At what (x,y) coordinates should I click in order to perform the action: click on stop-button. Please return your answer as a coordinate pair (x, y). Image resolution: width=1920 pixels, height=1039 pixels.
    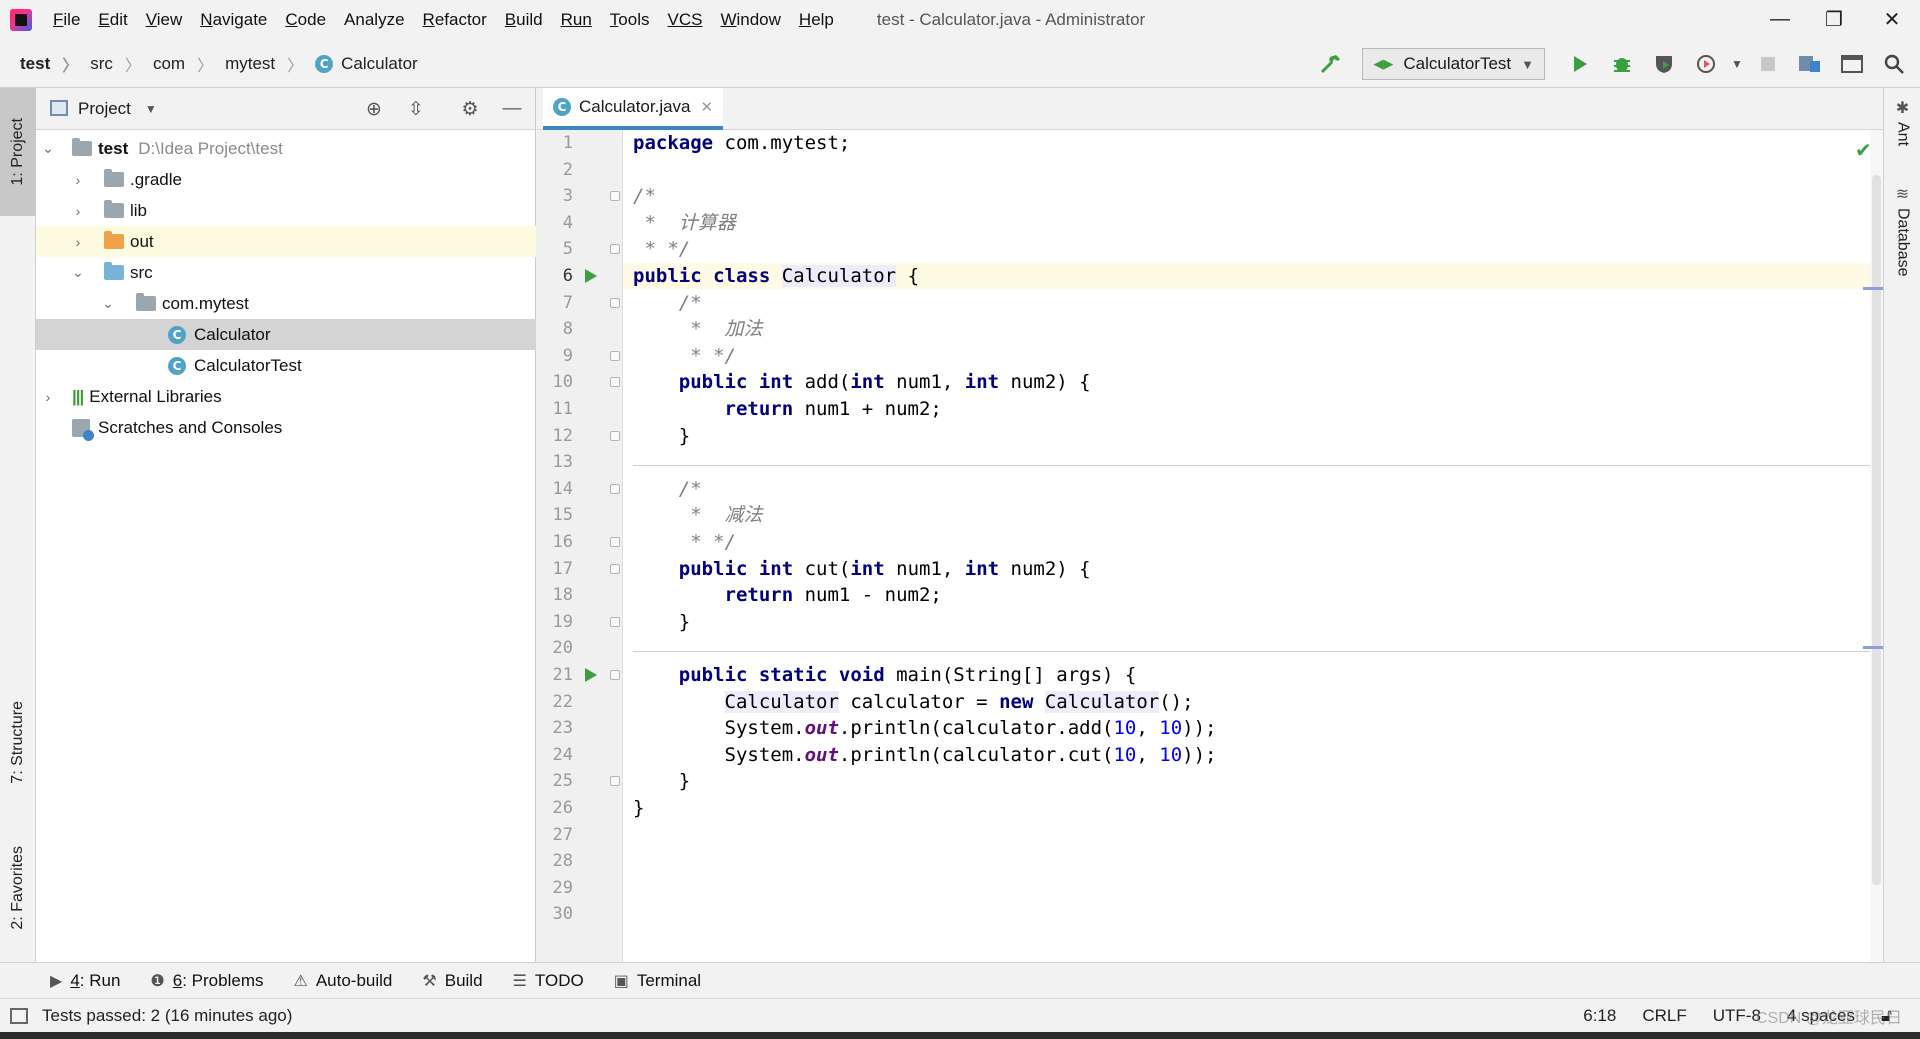
    Looking at the image, I should click on (1768, 64).